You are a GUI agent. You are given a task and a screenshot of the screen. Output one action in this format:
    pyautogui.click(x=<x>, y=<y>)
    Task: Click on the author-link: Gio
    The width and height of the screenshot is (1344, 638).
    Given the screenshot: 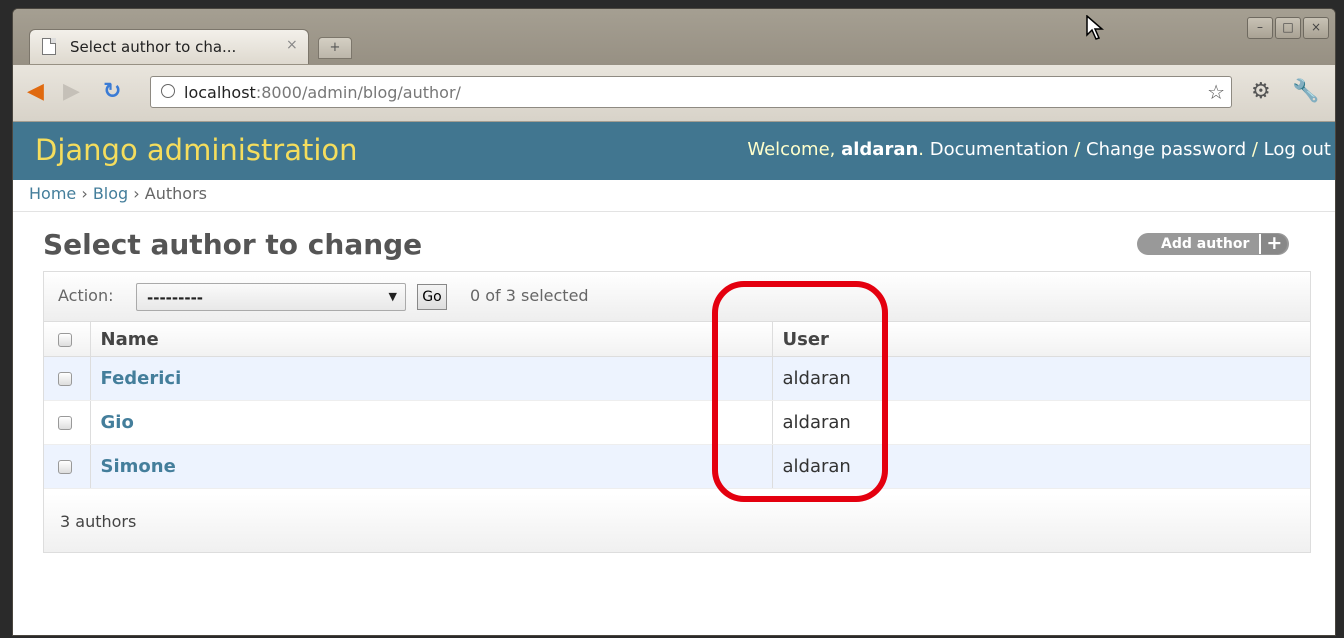 What is the action you would take?
    pyautogui.click(x=117, y=422)
    